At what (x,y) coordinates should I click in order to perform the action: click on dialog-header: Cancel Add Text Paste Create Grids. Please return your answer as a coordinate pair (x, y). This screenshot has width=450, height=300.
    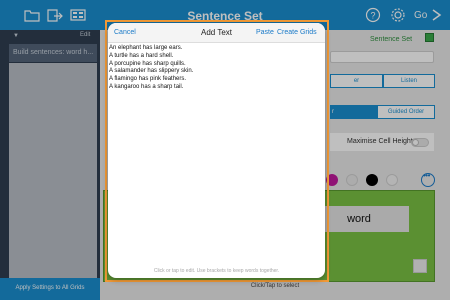
    Looking at the image, I should click on (216, 33).